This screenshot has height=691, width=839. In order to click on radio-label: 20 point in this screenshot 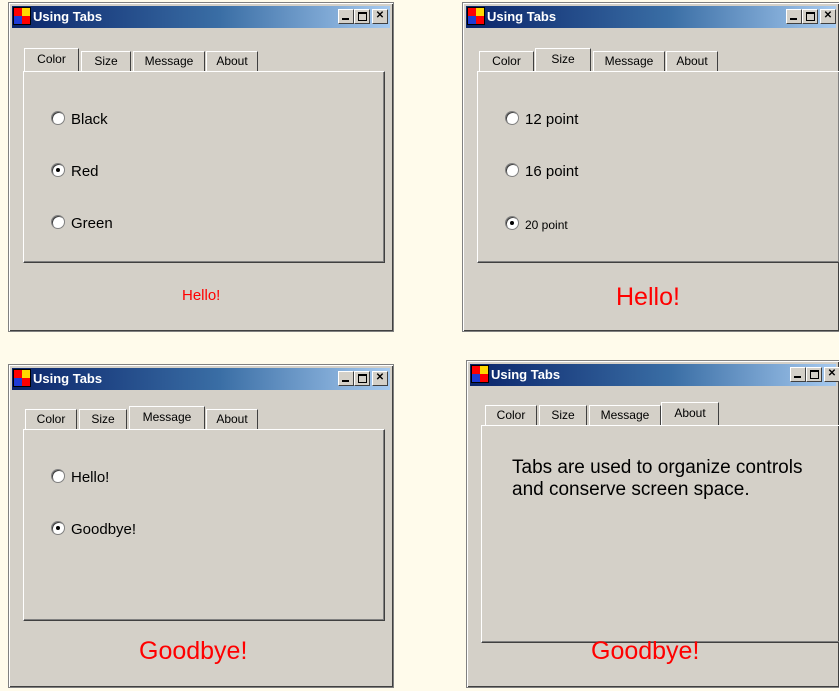, I will do `click(546, 225)`.